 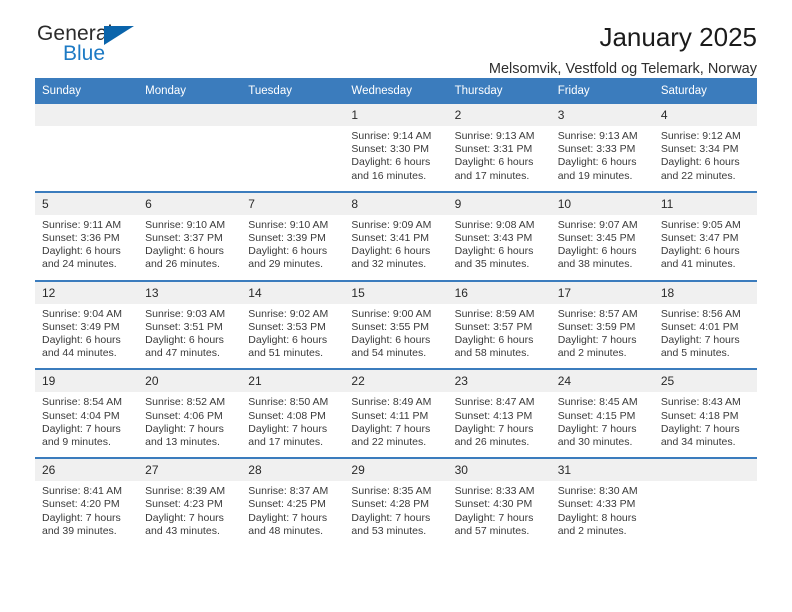 I want to click on day-number-21: 21, so click(x=292, y=381).